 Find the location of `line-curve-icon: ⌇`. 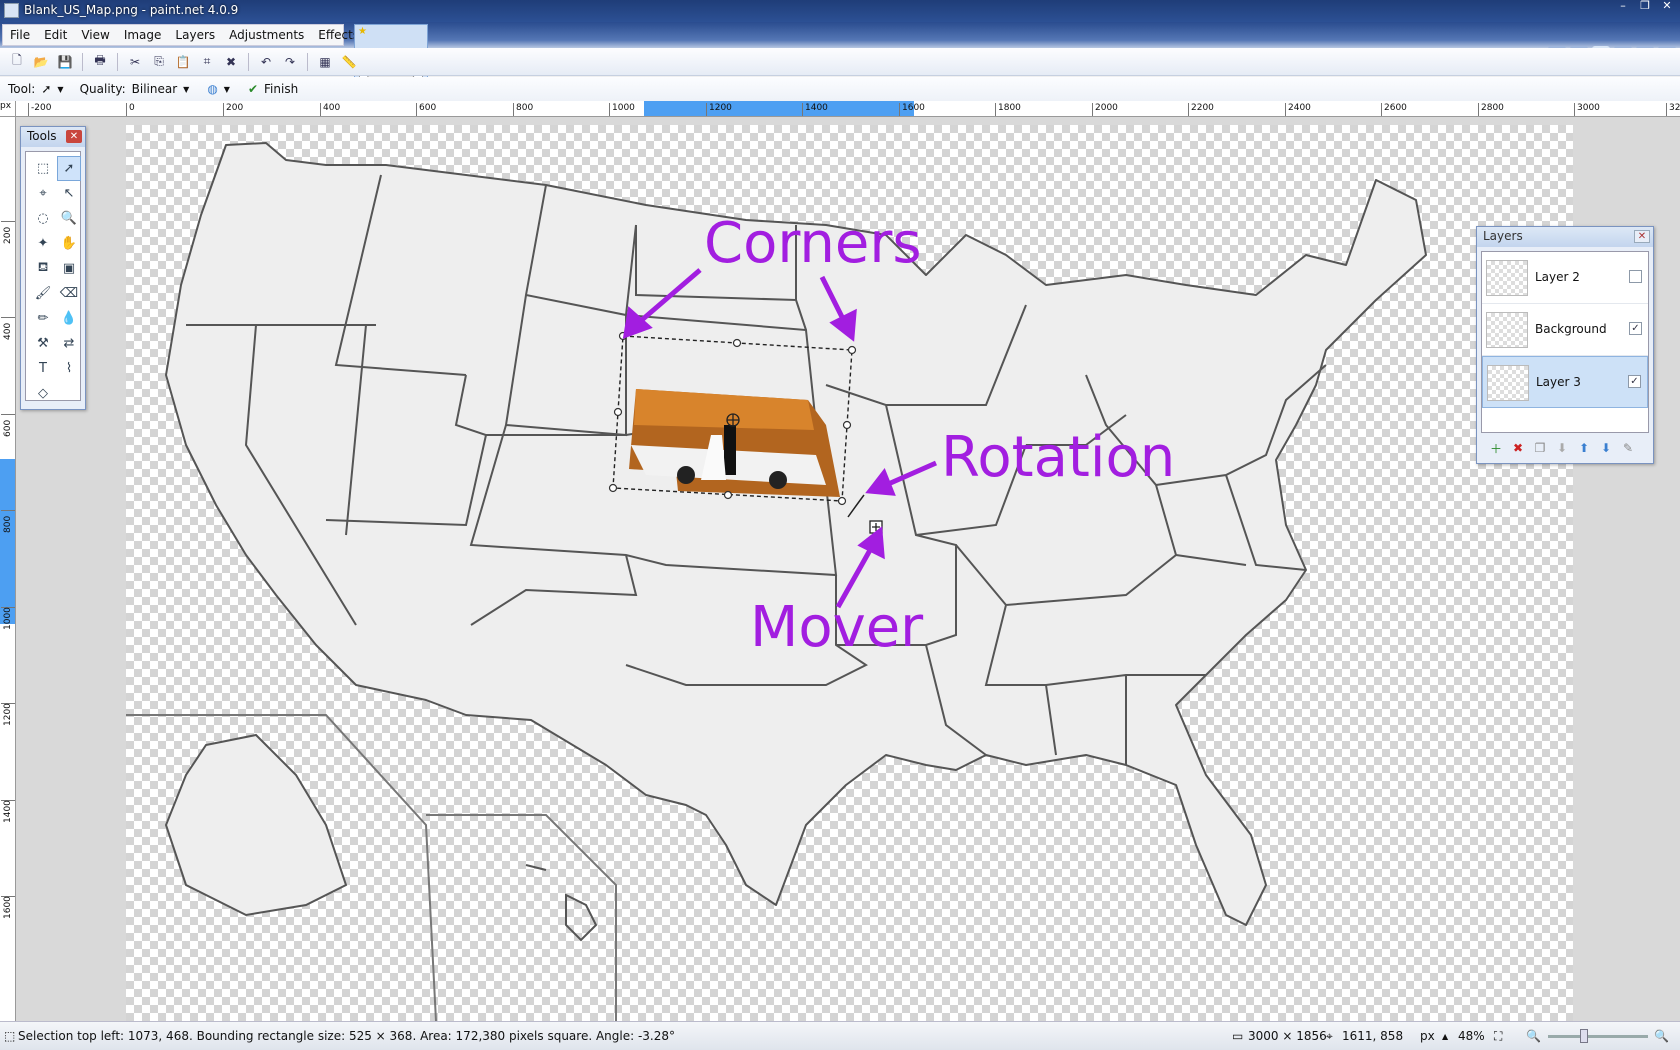

line-curve-icon: ⌇ is located at coordinates (69, 368).